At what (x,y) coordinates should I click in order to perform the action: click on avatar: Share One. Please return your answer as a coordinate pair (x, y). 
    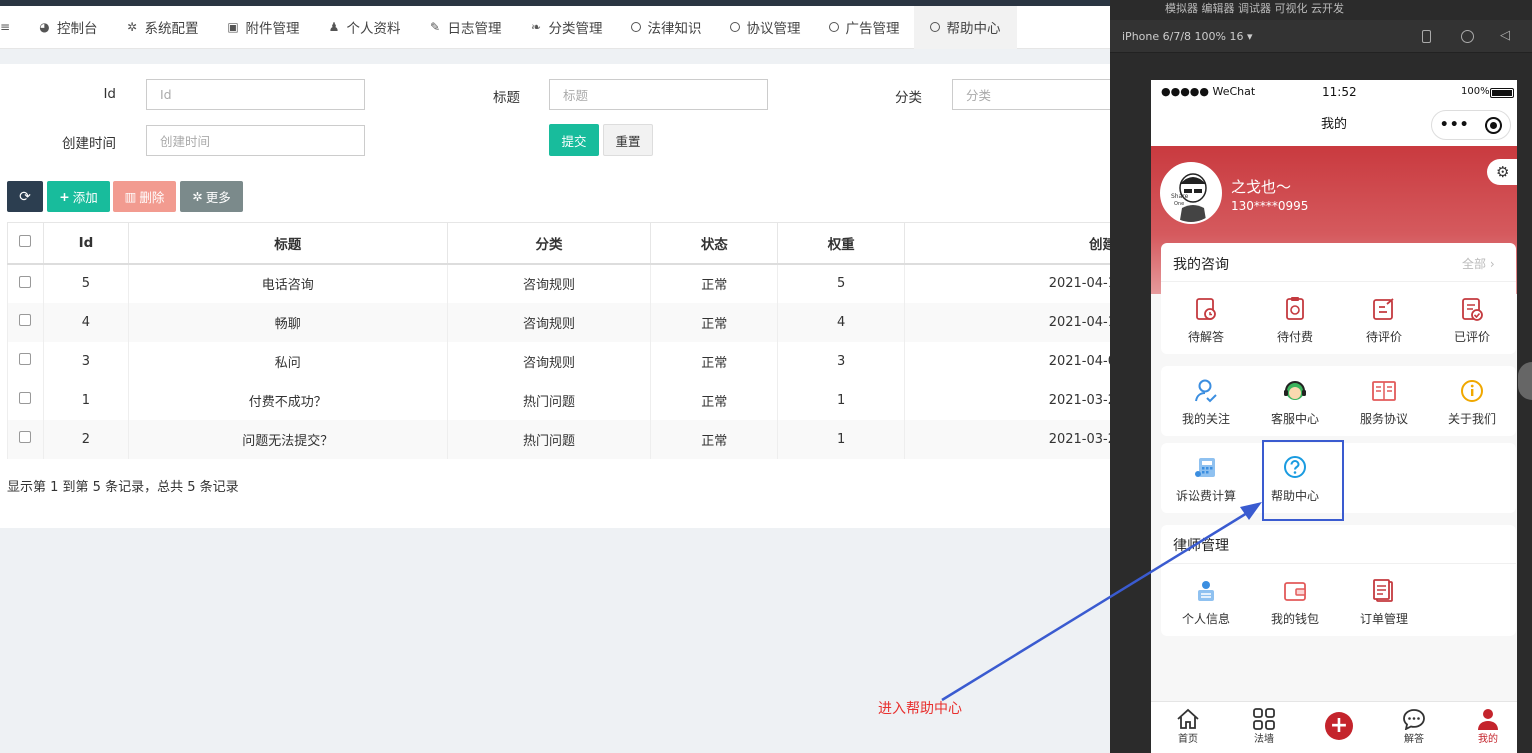
    Looking at the image, I should click on (1191, 193).